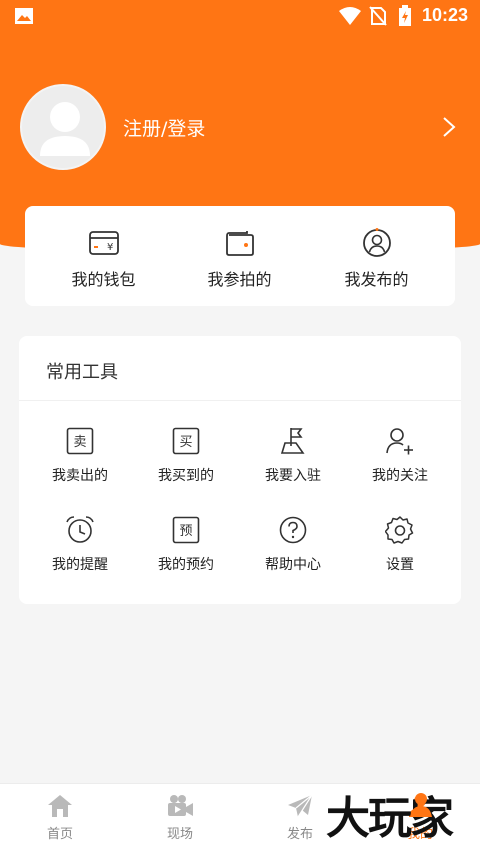 This screenshot has width=480, height=853. What do you see at coordinates (240, 17) in the screenshot?
I see `status-bar: 10:23` at bounding box center [240, 17].